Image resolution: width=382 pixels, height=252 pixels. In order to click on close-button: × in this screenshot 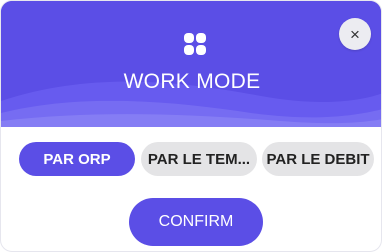, I will do `click(355, 34)`.